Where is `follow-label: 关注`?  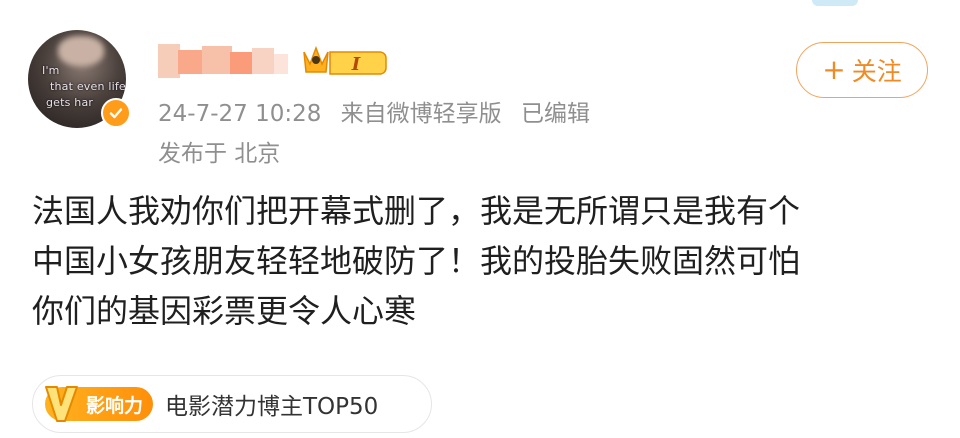
follow-label: 关注 is located at coordinates (876, 71).